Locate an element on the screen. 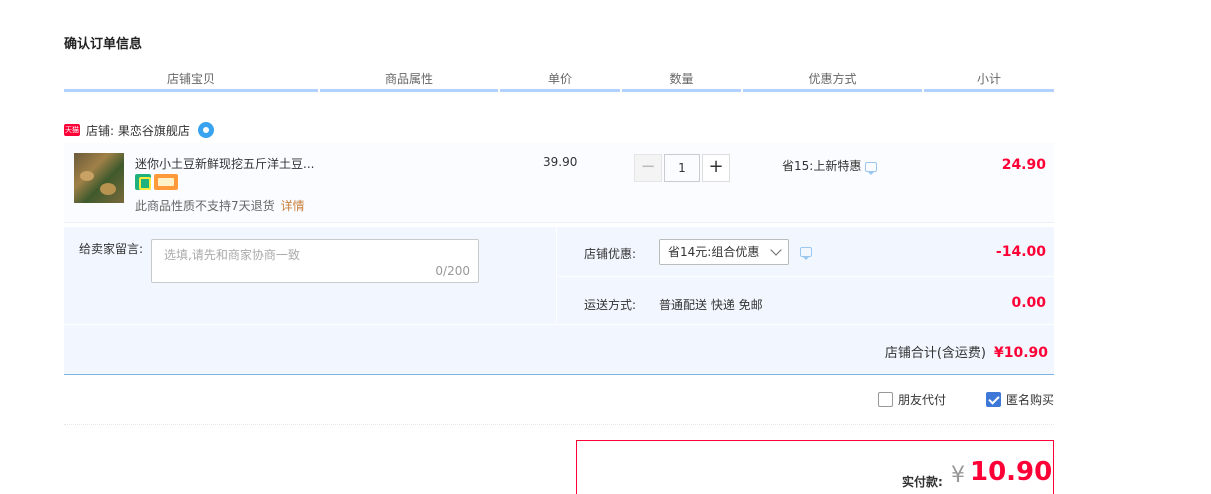  shop-discount-select: 省14元:组合优惠 is located at coordinates (724, 252).